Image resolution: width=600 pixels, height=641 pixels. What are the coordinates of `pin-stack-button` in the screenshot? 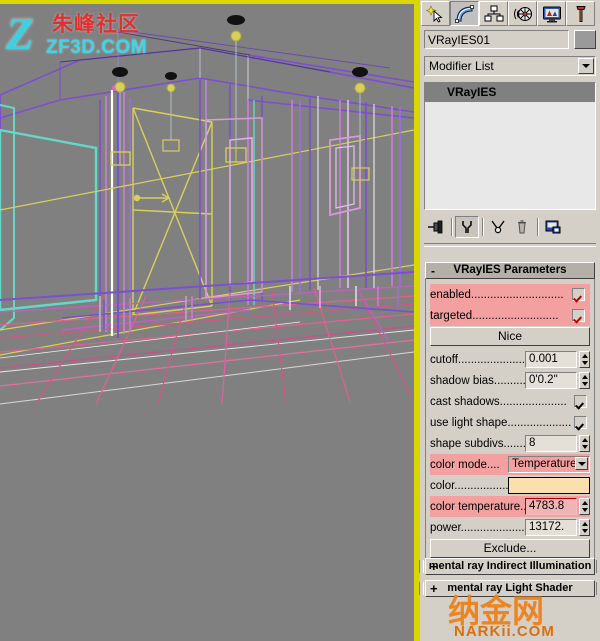 It's located at (436, 227).